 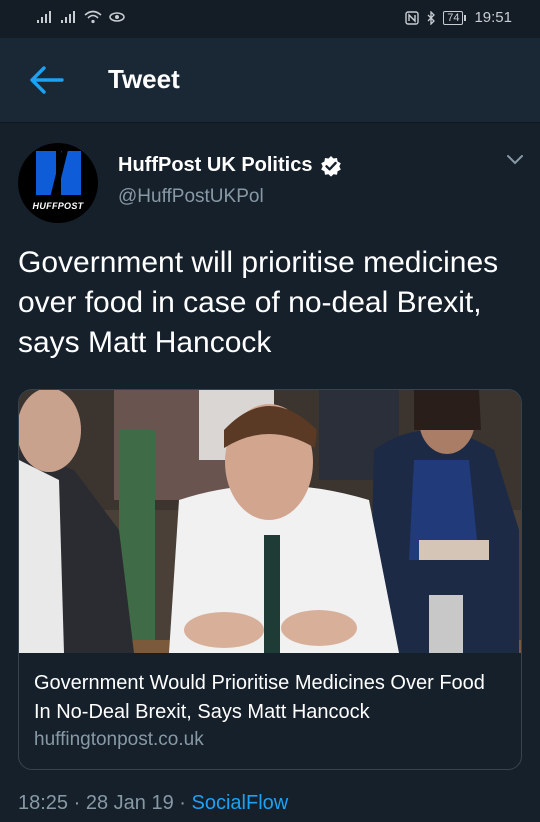 I want to click on eye-icon, so click(x=117, y=17).